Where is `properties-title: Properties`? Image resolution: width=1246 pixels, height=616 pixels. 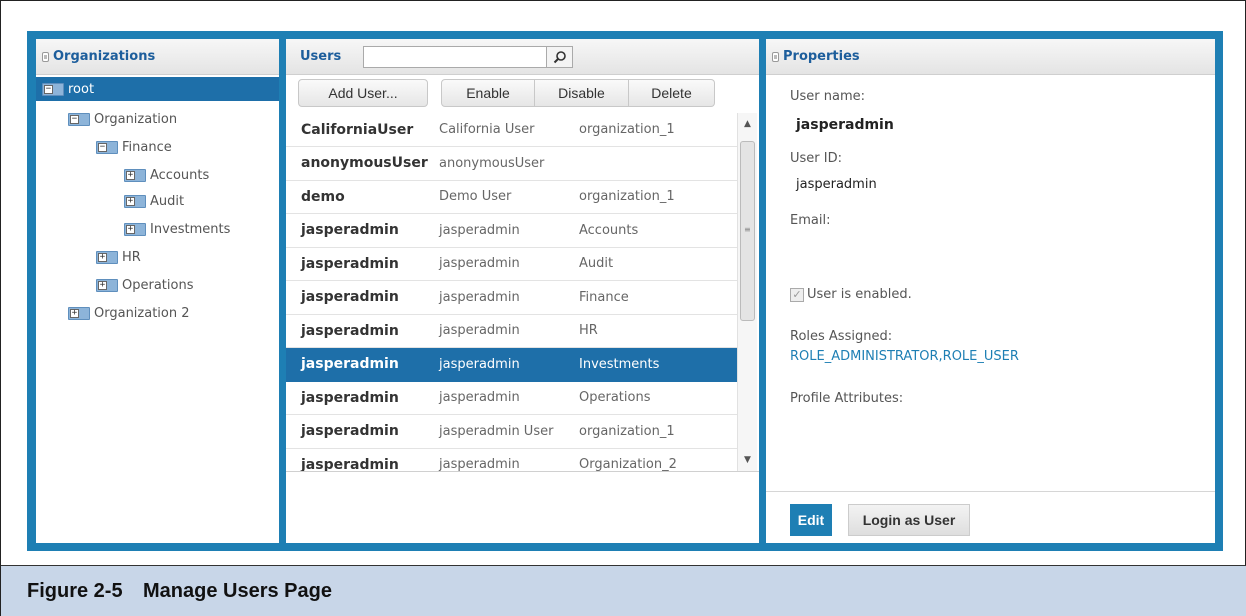 properties-title: Properties is located at coordinates (821, 56).